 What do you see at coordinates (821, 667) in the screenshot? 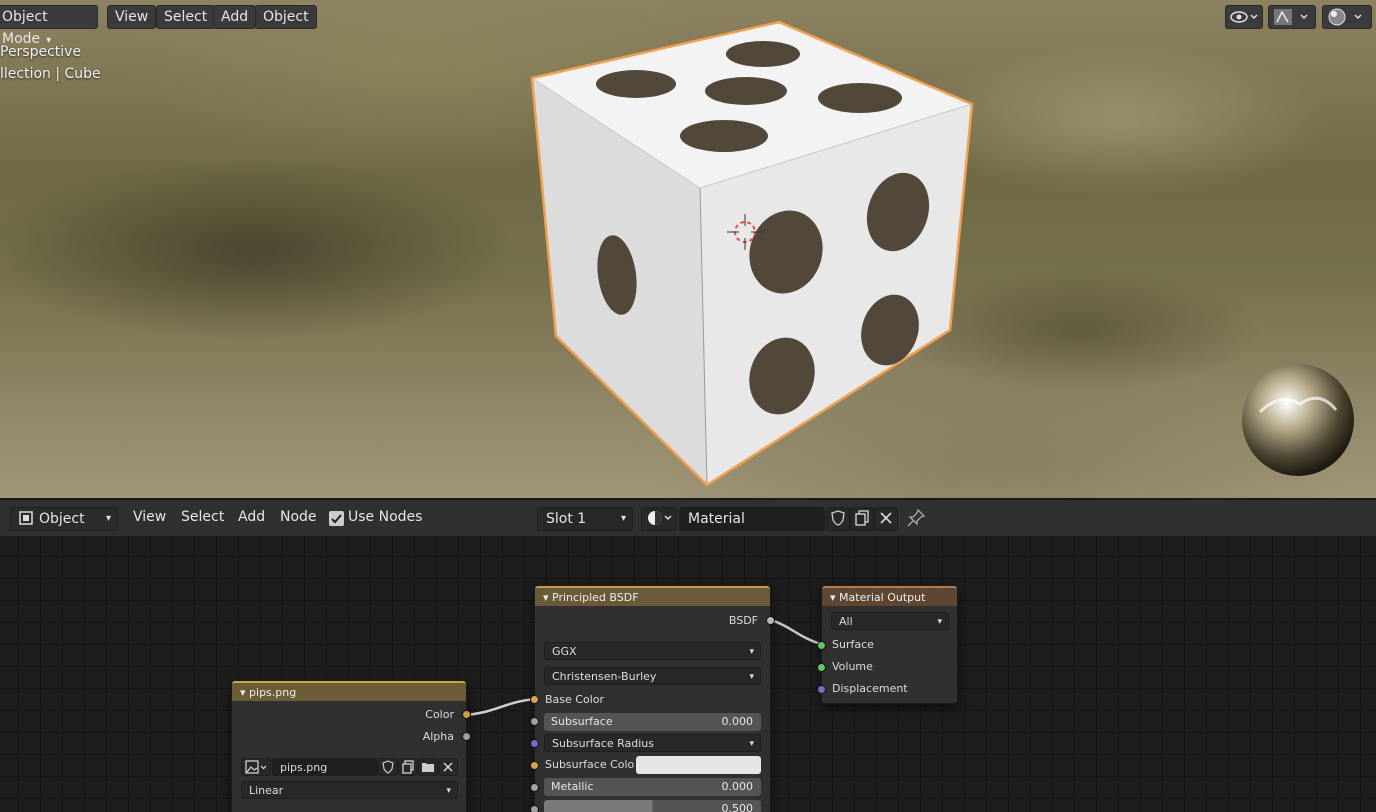
I see `input-volume-socket` at bounding box center [821, 667].